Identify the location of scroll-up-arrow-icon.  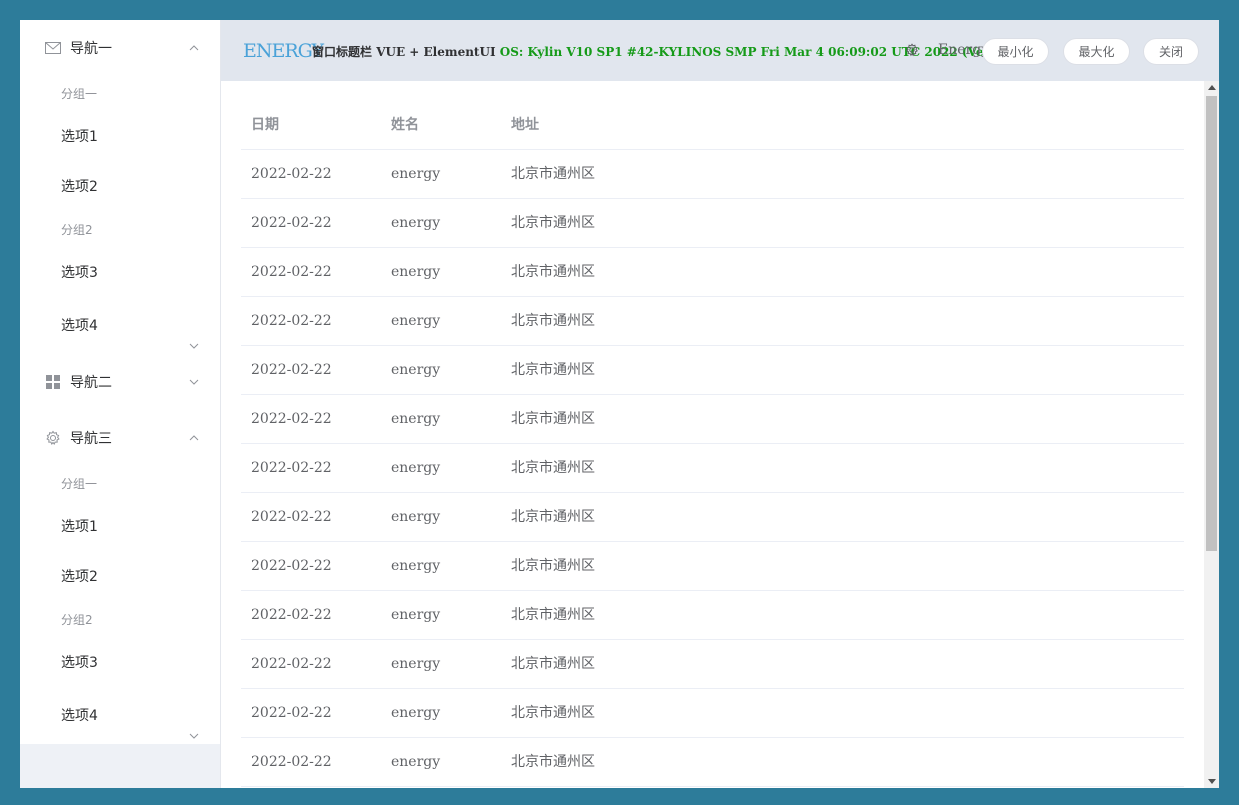
(1212, 87).